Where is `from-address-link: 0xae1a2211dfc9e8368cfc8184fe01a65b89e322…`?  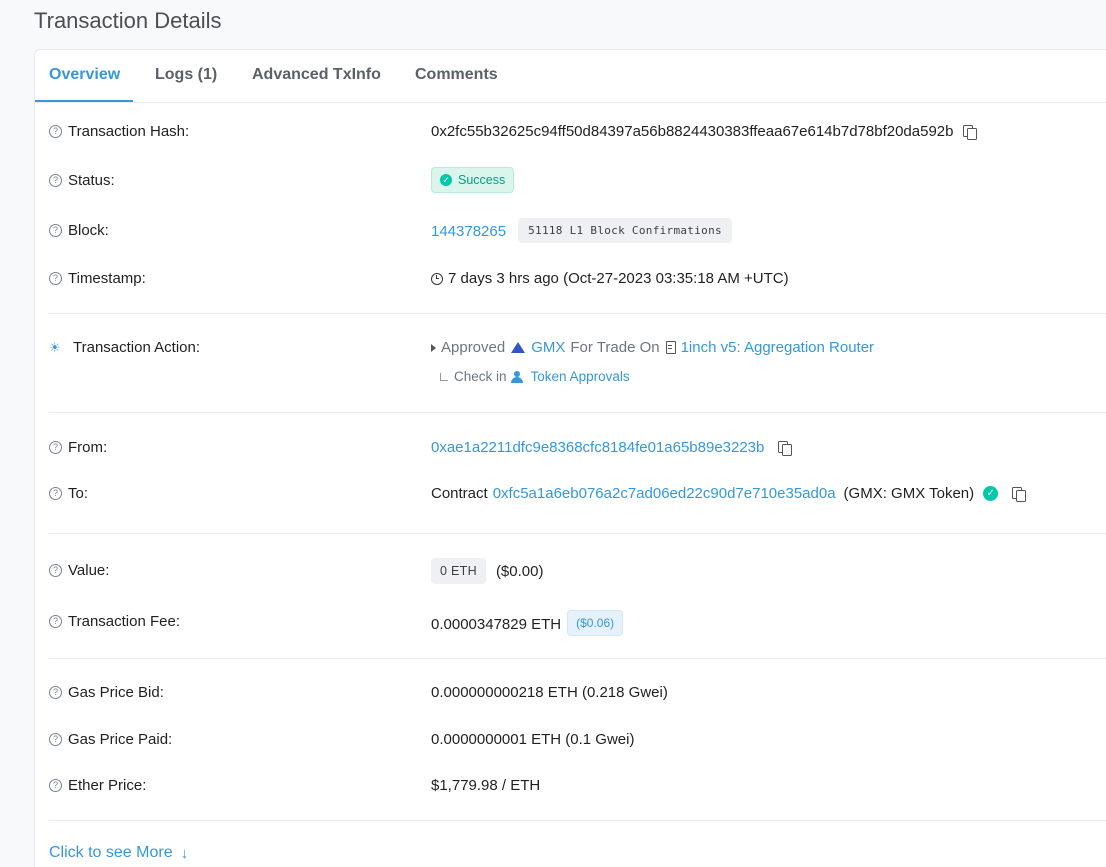 from-address-link: 0xae1a2211dfc9e8368cfc8184fe01a65b89e322… is located at coordinates (597, 447).